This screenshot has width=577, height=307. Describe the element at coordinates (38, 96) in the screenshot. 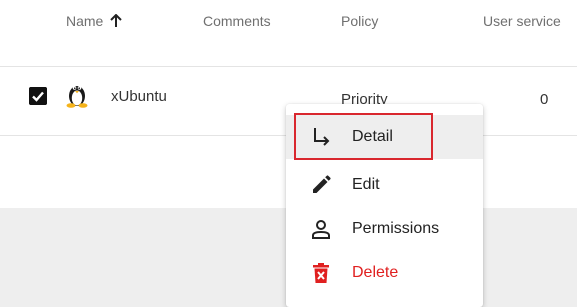

I see `row-checkbox` at that location.